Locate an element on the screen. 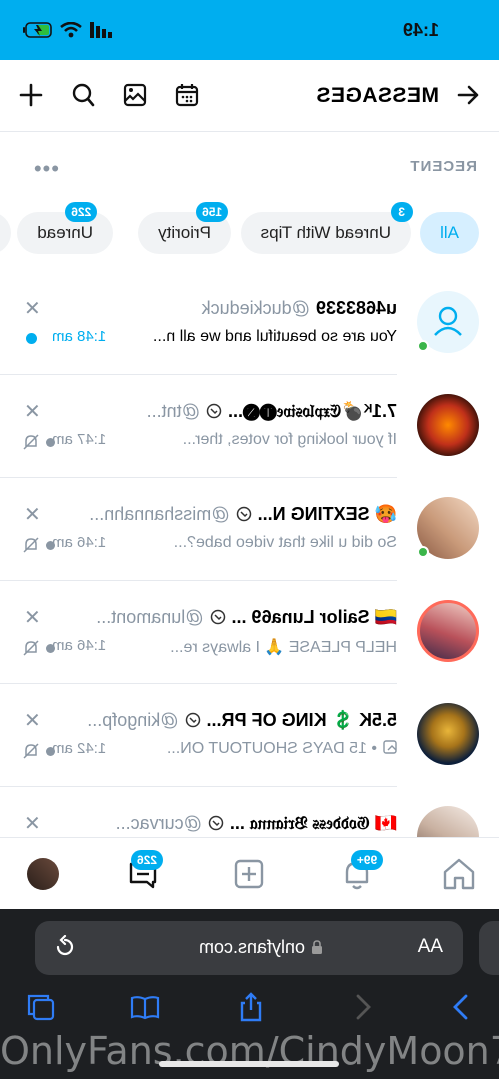 The image size is (499, 1079). conversation-title: u4683339@duckieduck is located at coordinates (299, 308).